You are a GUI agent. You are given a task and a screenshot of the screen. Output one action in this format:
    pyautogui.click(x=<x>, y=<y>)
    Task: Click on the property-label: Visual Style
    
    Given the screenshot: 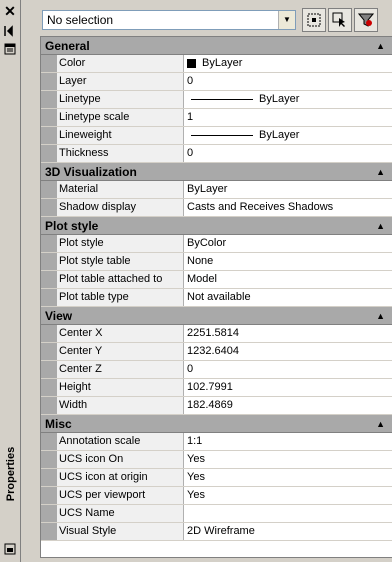 What is the action you would take?
    pyautogui.click(x=120, y=531)
    